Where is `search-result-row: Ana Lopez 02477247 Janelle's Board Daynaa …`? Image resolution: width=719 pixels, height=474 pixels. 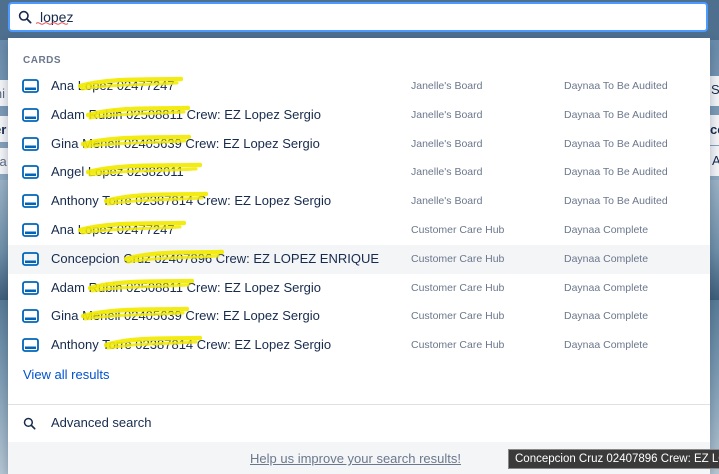 search-result-row: Ana Lopez 02477247 Janelle's Board Daynaa … is located at coordinates (359, 86).